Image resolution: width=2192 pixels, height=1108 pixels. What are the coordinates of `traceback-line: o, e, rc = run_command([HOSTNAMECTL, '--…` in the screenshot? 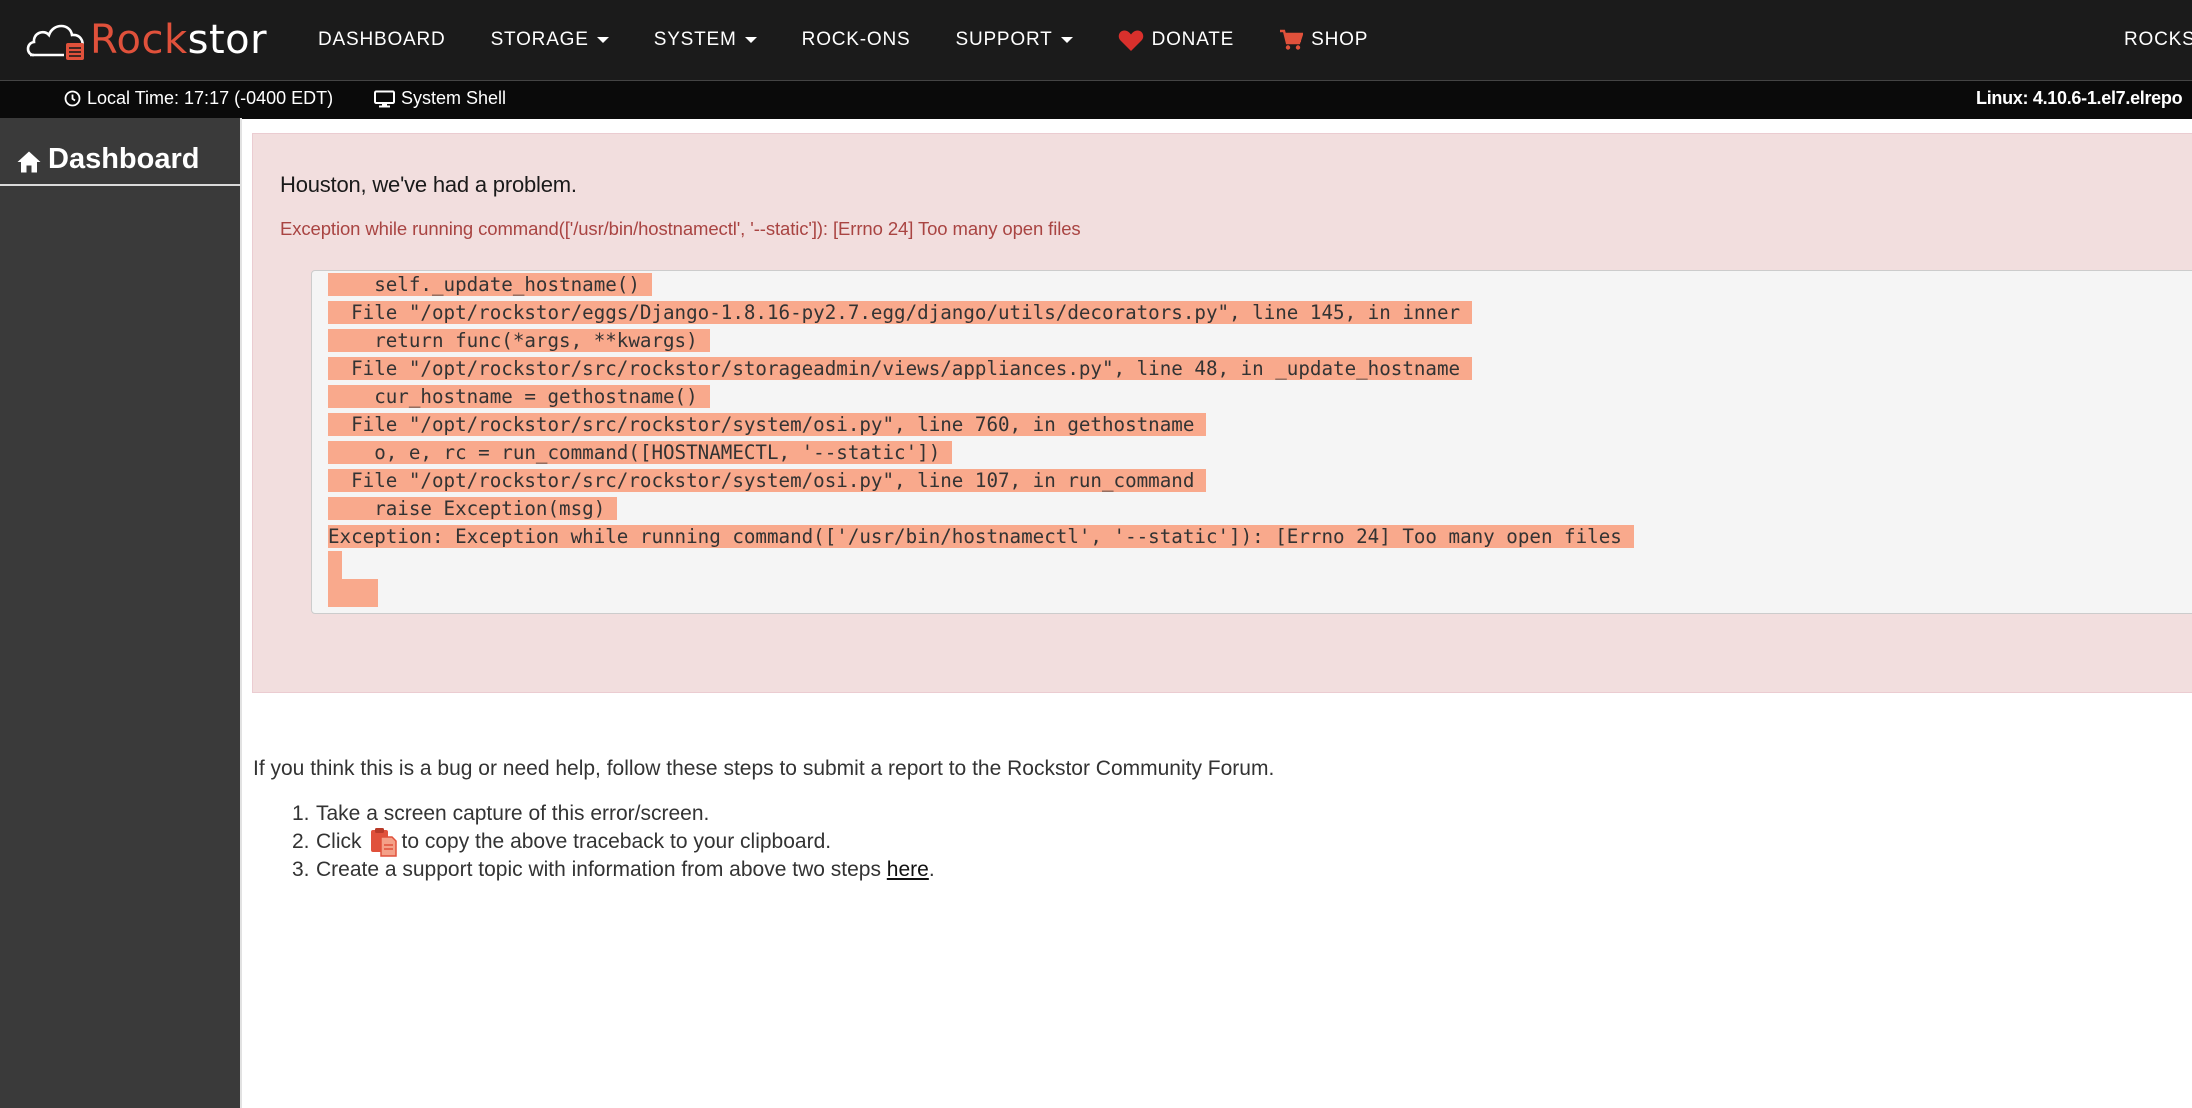 It's located at (981, 453).